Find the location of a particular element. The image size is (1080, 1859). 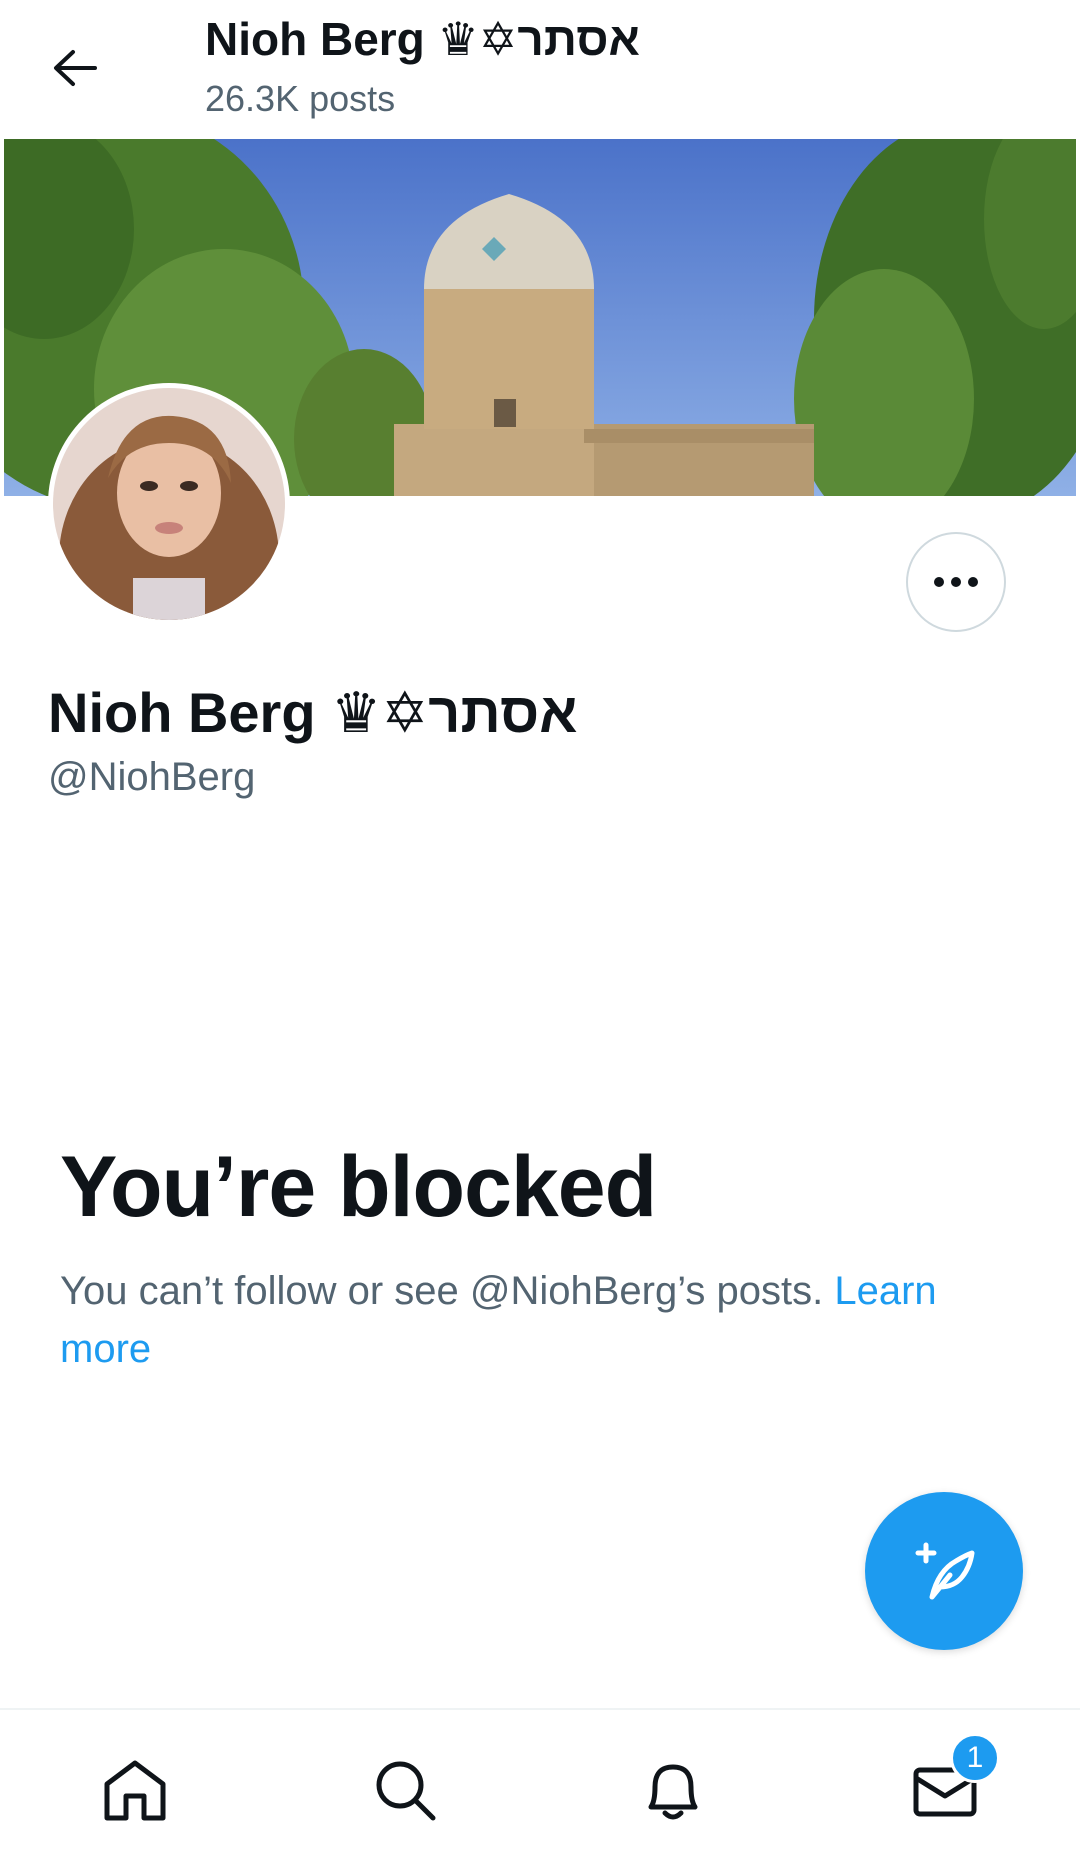

blocked-title: You’re blocked is located at coordinates (358, 1187).